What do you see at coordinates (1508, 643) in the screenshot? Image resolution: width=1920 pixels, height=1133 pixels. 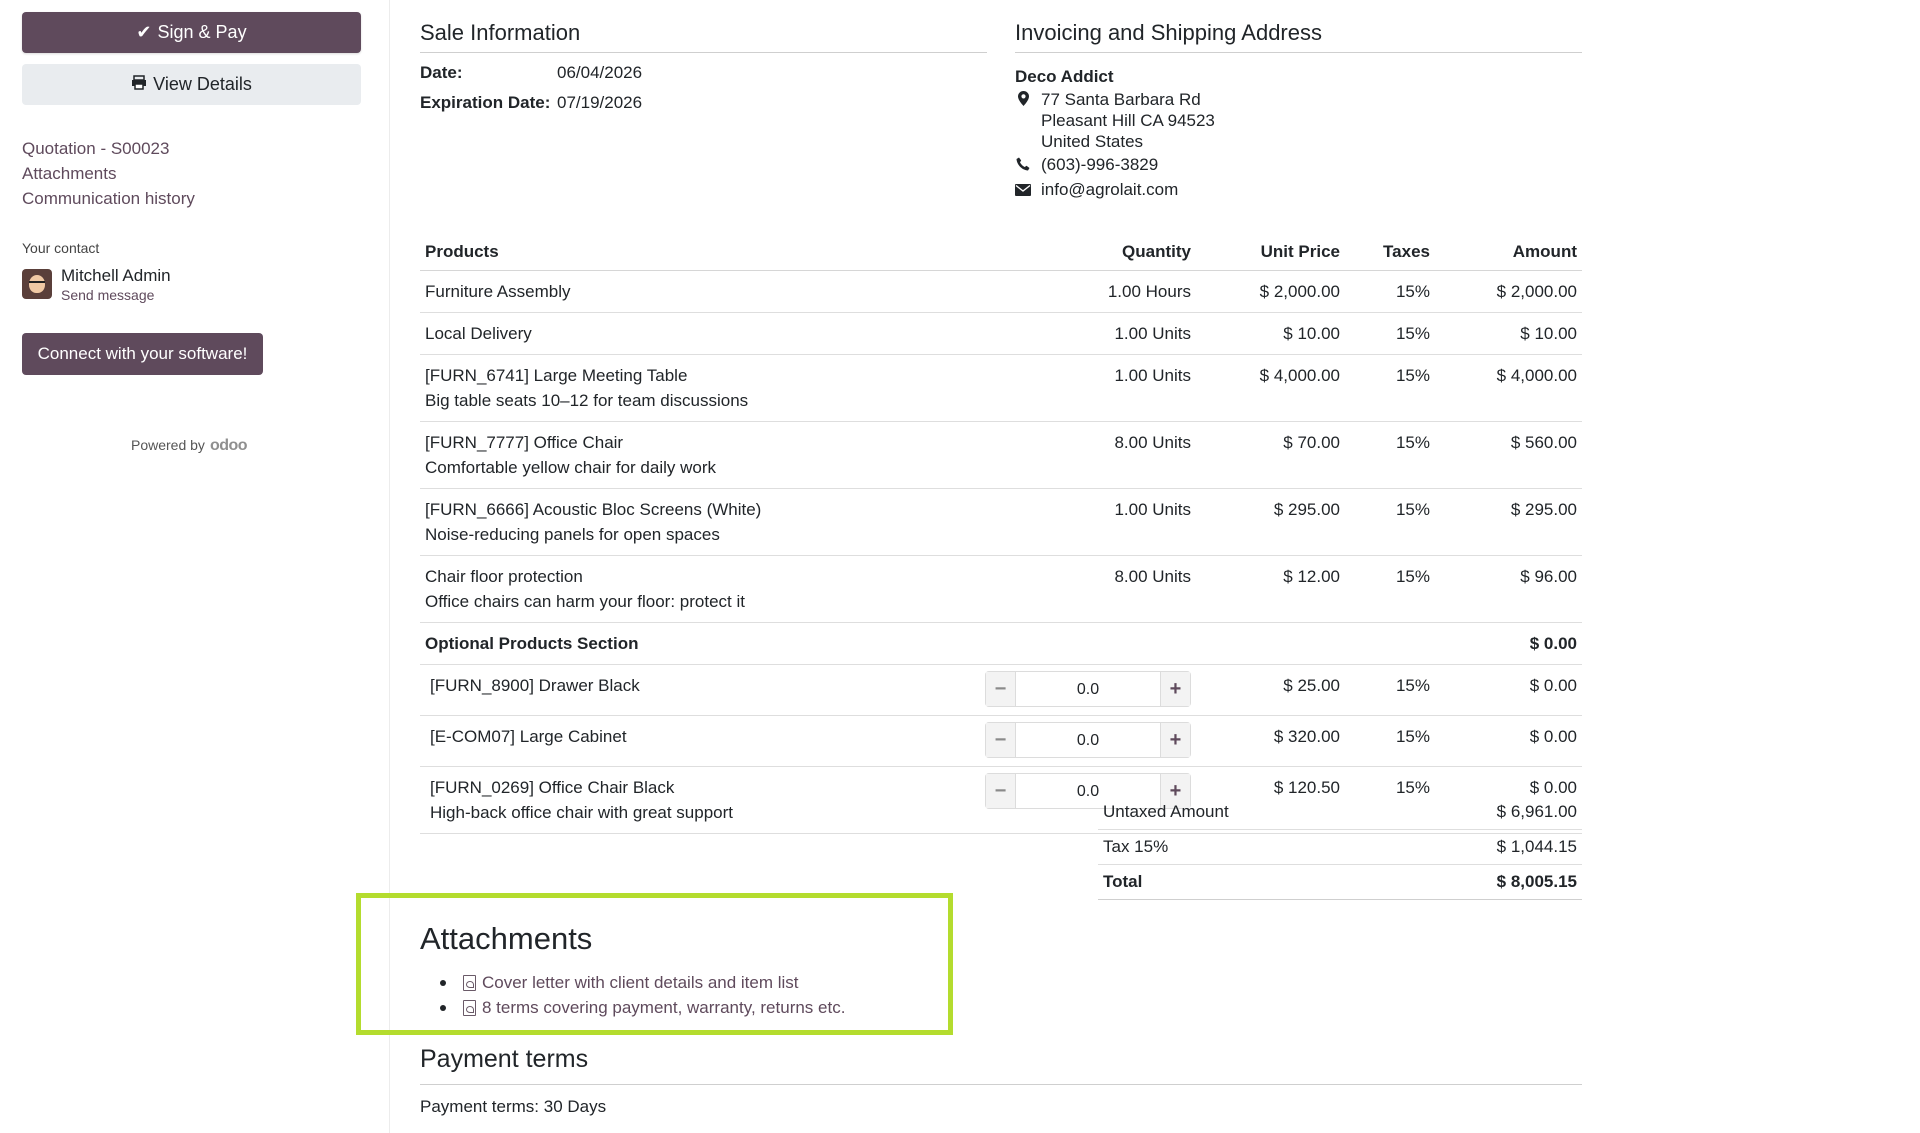 I see `optional-section-amount: $ 0.00` at bounding box center [1508, 643].